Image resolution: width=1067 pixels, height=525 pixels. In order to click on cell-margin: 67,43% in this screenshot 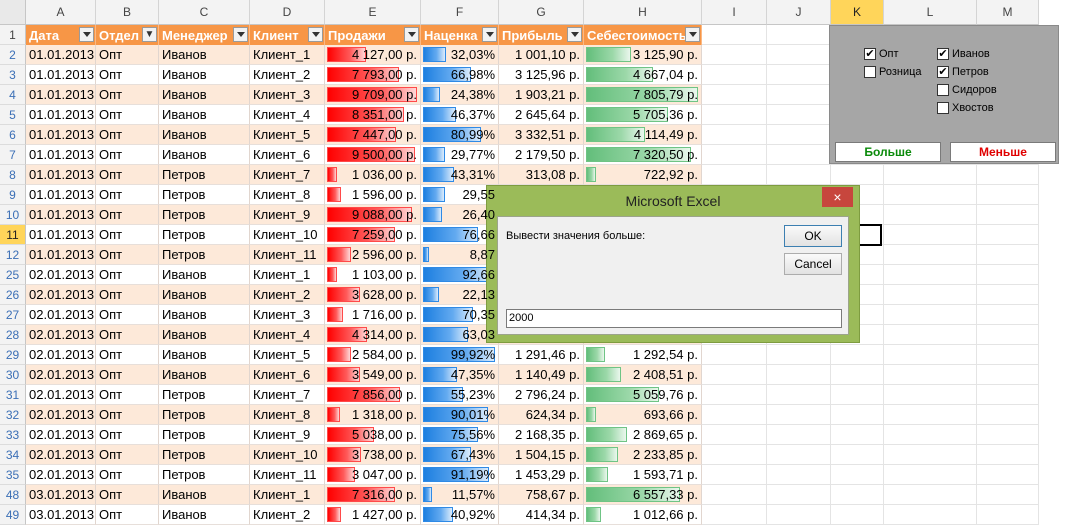, I will do `click(460, 455)`.